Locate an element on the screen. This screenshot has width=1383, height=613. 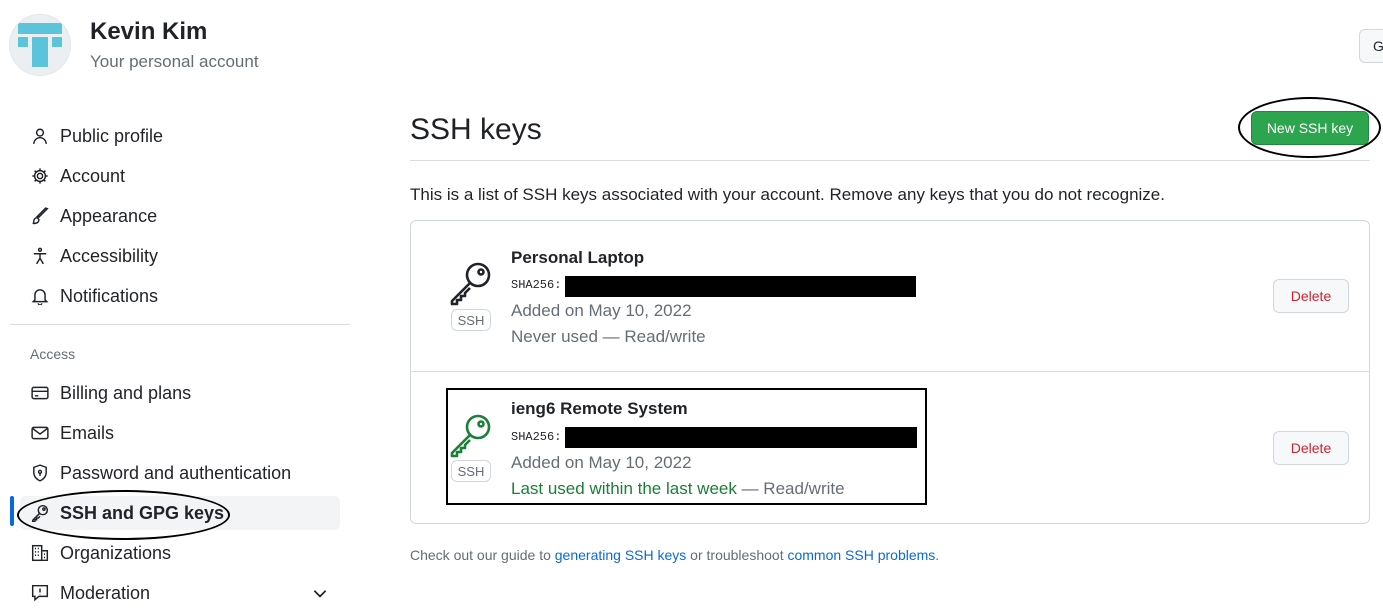
sidebar-item-label: Public profile is located at coordinates (112, 135).